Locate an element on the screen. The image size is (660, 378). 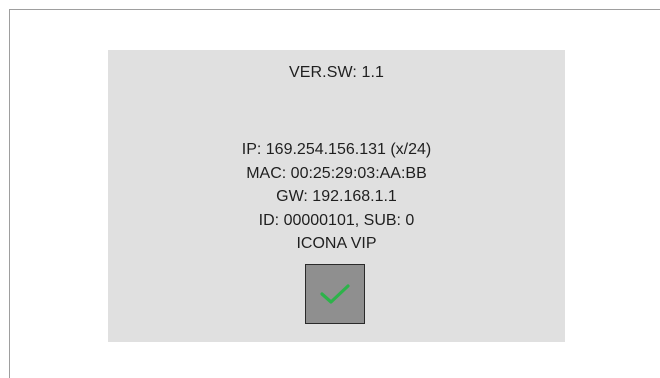
ip-address: IP: 169.254.156.131 (x/24) is located at coordinates (336, 149).